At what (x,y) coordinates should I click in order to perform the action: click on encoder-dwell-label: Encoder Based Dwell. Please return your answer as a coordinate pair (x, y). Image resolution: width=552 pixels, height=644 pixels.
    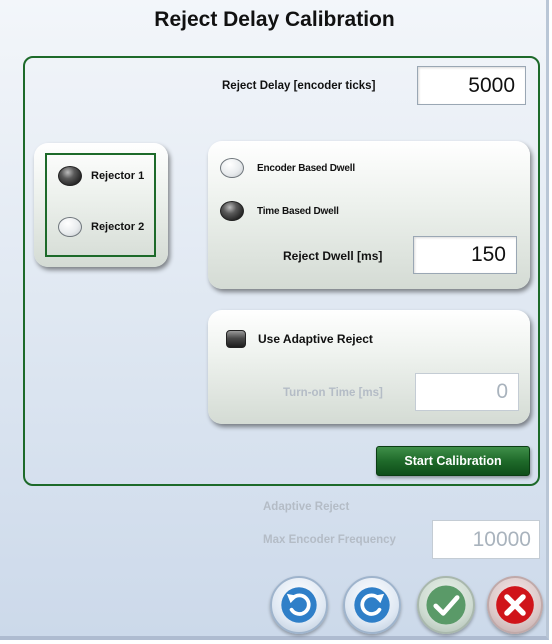
    Looking at the image, I should click on (306, 168).